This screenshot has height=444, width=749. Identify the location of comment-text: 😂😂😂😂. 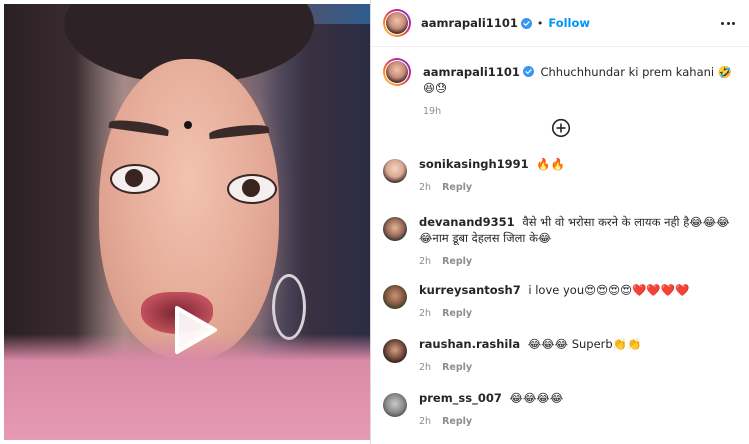
(536, 398).